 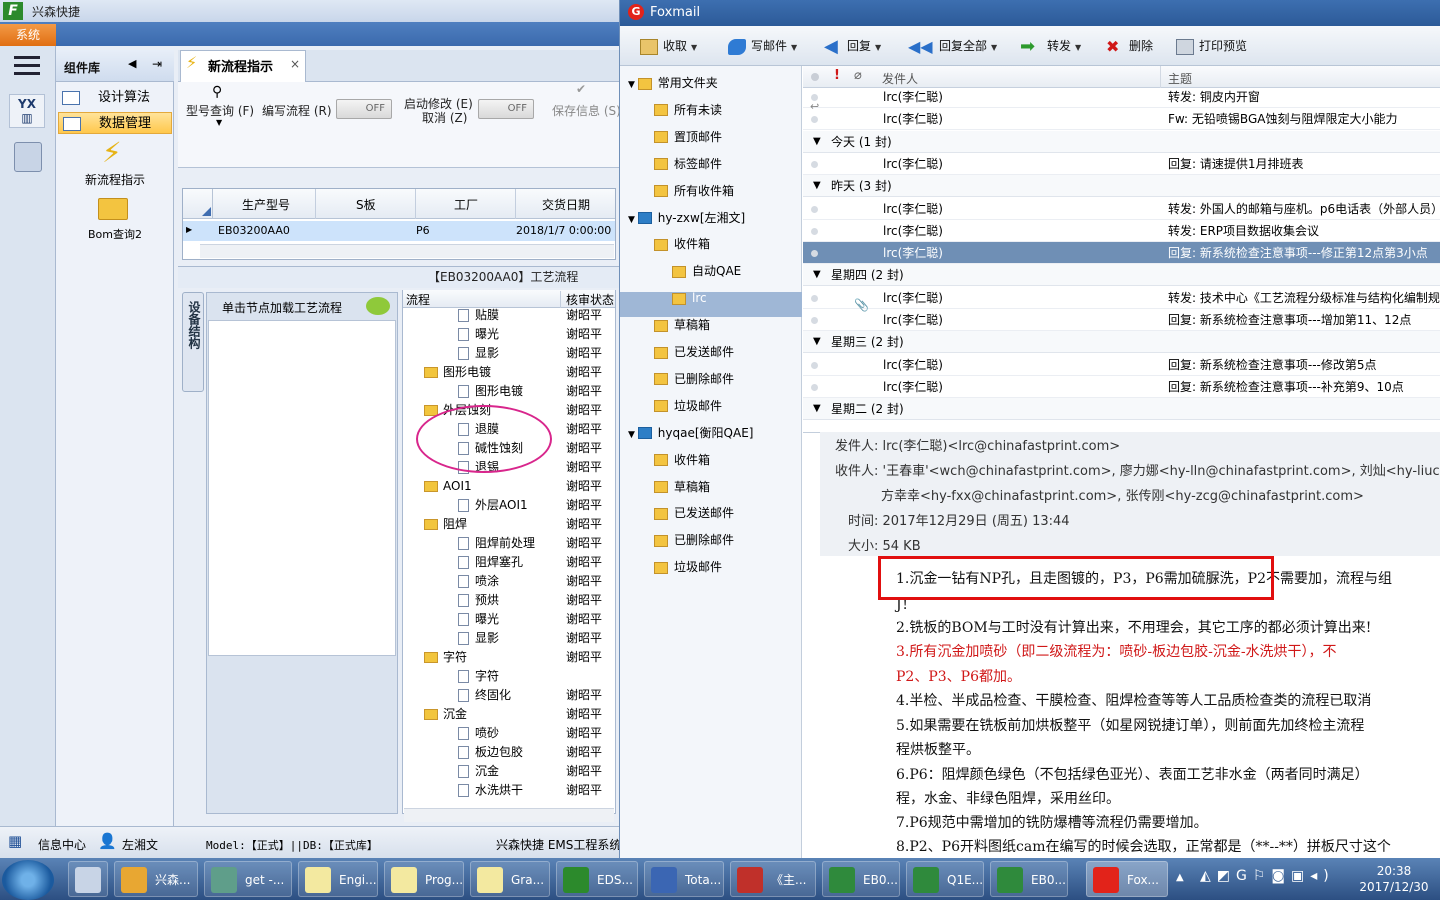 I want to click on menu-system: 系统, so click(x=28, y=35).